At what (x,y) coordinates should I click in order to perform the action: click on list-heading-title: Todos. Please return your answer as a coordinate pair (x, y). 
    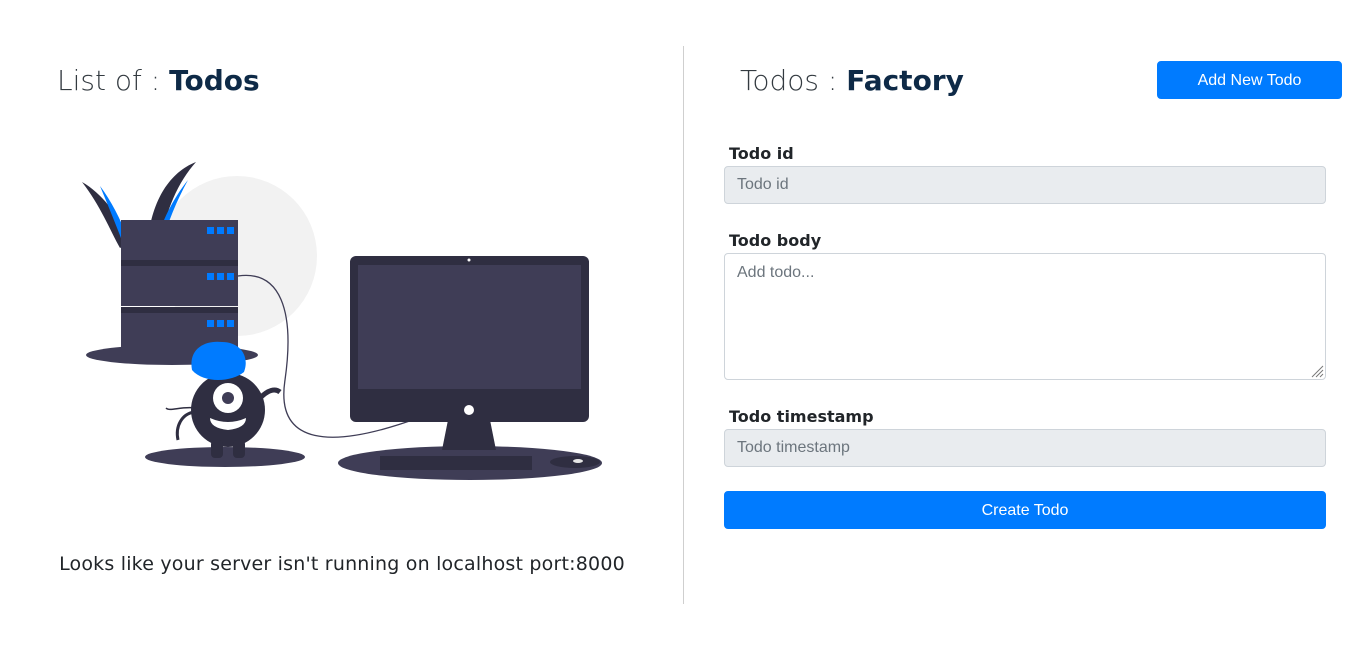
    Looking at the image, I should click on (214, 80).